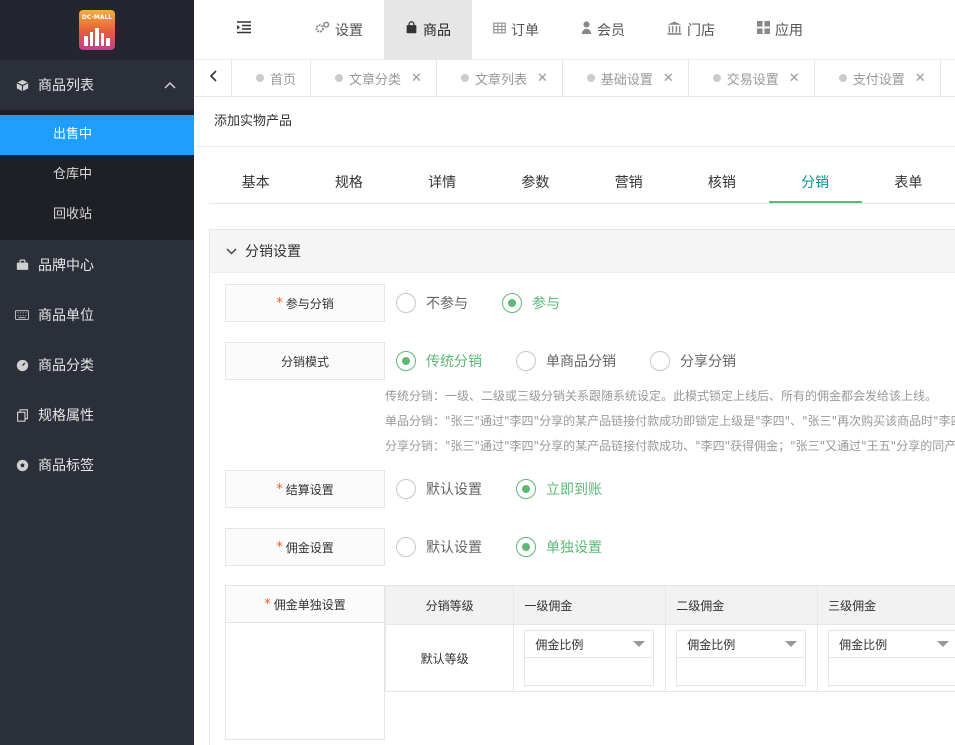 This screenshot has height=745, width=955. Describe the element at coordinates (628, 184) in the screenshot. I see `form-tab-marketing: 营销` at that location.